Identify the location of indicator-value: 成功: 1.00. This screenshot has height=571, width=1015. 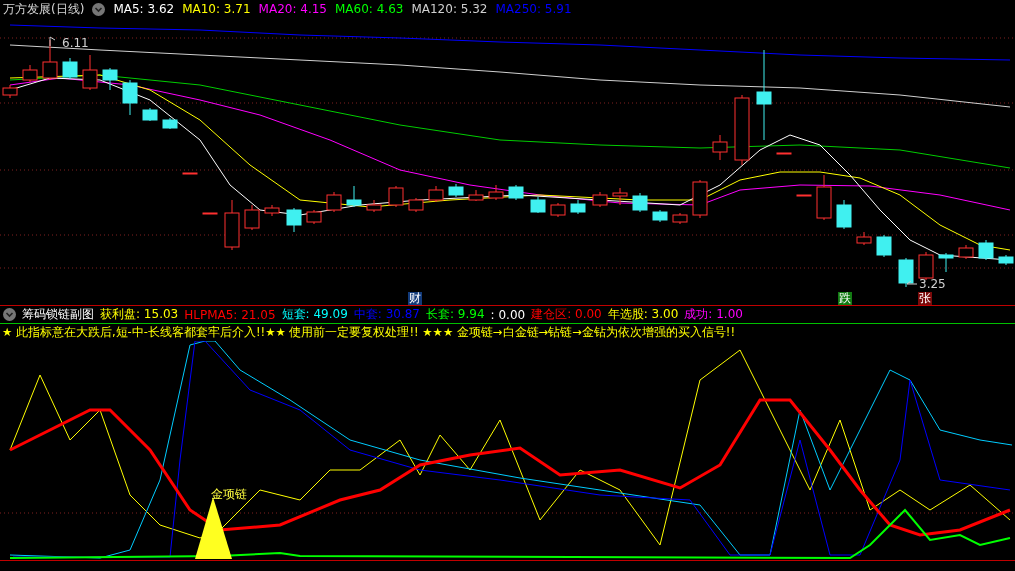
(713, 314).